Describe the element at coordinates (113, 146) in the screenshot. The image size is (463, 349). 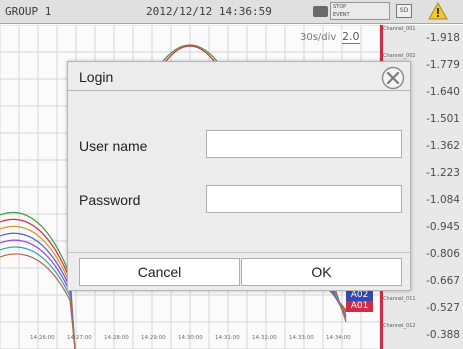
I see `username-label: User name` at that location.